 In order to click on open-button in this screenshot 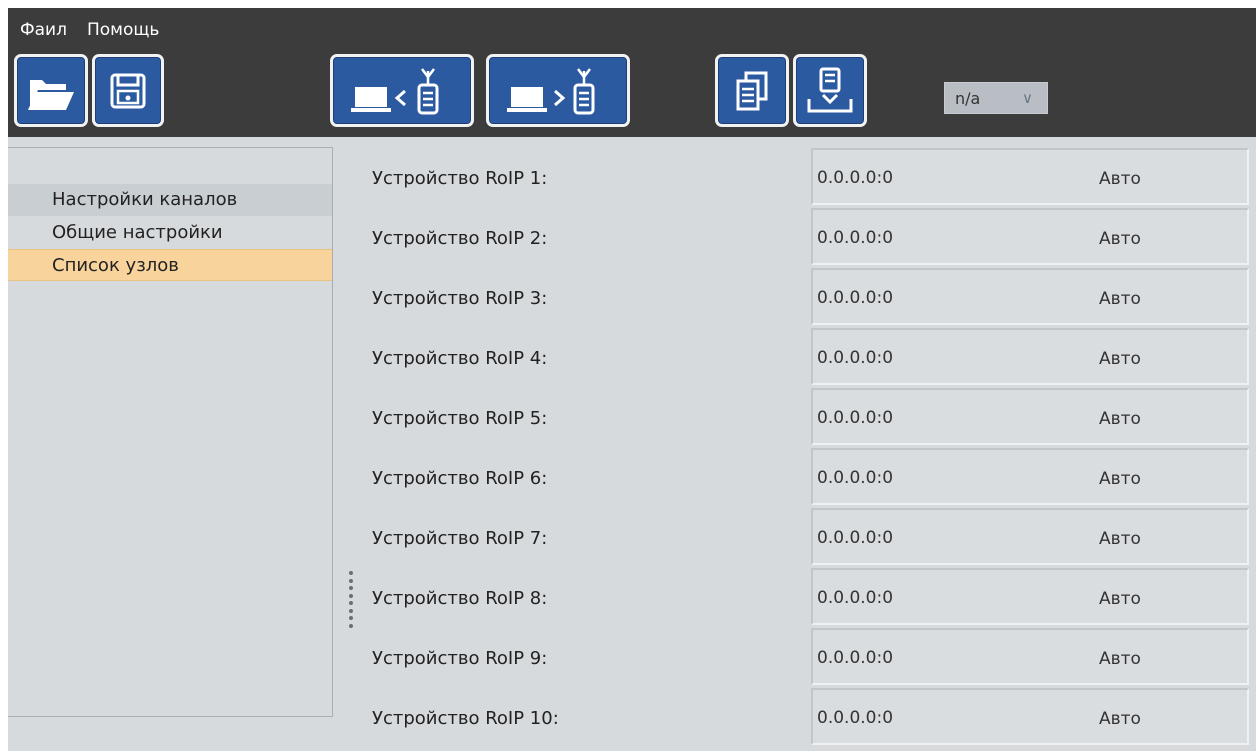, I will do `click(51, 90)`.